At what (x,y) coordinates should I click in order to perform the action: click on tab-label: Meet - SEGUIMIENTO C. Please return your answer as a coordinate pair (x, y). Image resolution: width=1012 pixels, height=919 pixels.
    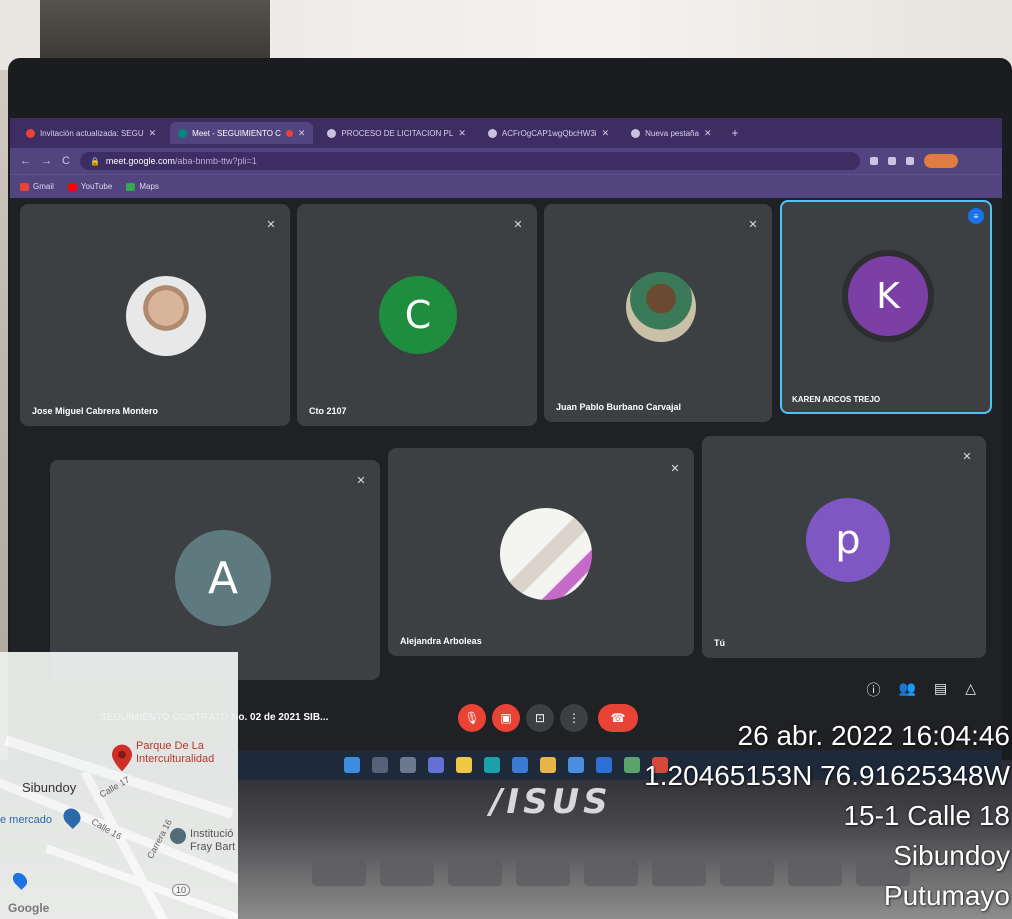
    Looking at the image, I should click on (236, 133).